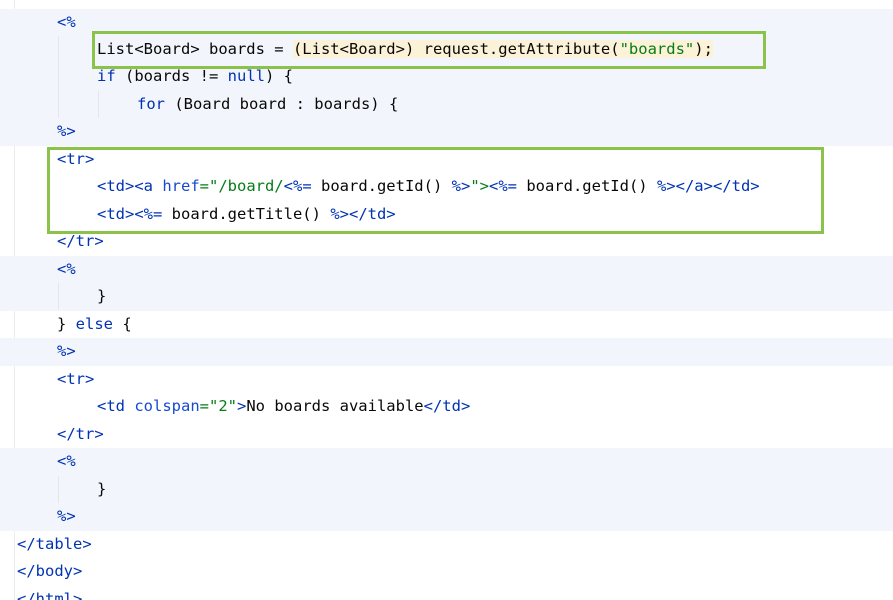  Describe the element at coordinates (446, 242) in the screenshot. I see `code-line-9: </tr>` at that location.